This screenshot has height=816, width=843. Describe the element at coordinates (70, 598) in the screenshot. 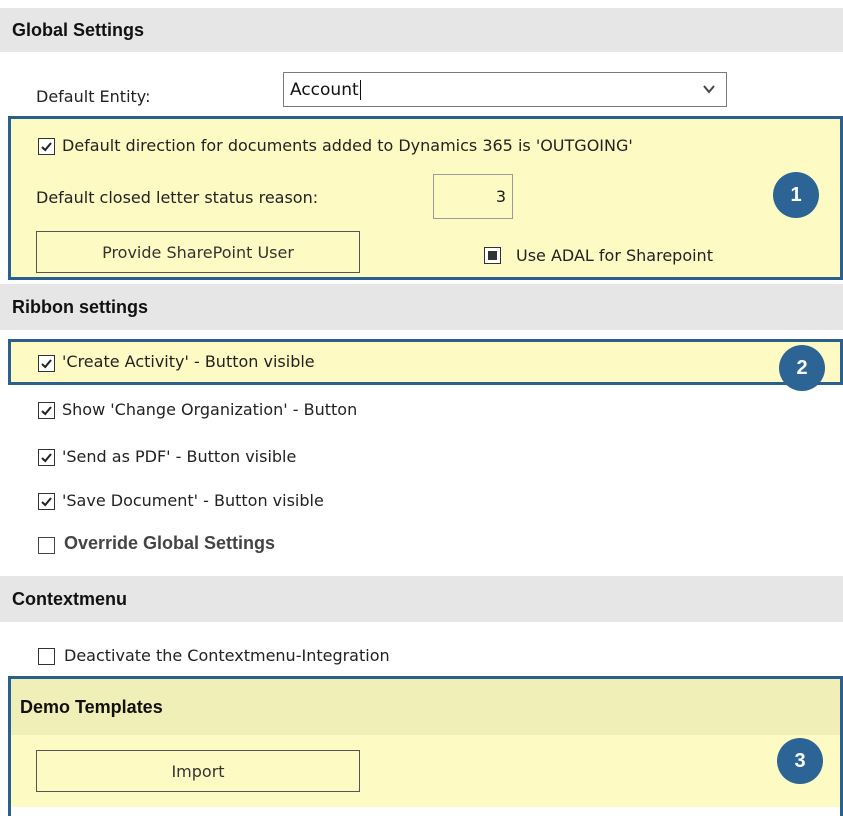

I see `contextmenu-title: Contextmenu` at that location.